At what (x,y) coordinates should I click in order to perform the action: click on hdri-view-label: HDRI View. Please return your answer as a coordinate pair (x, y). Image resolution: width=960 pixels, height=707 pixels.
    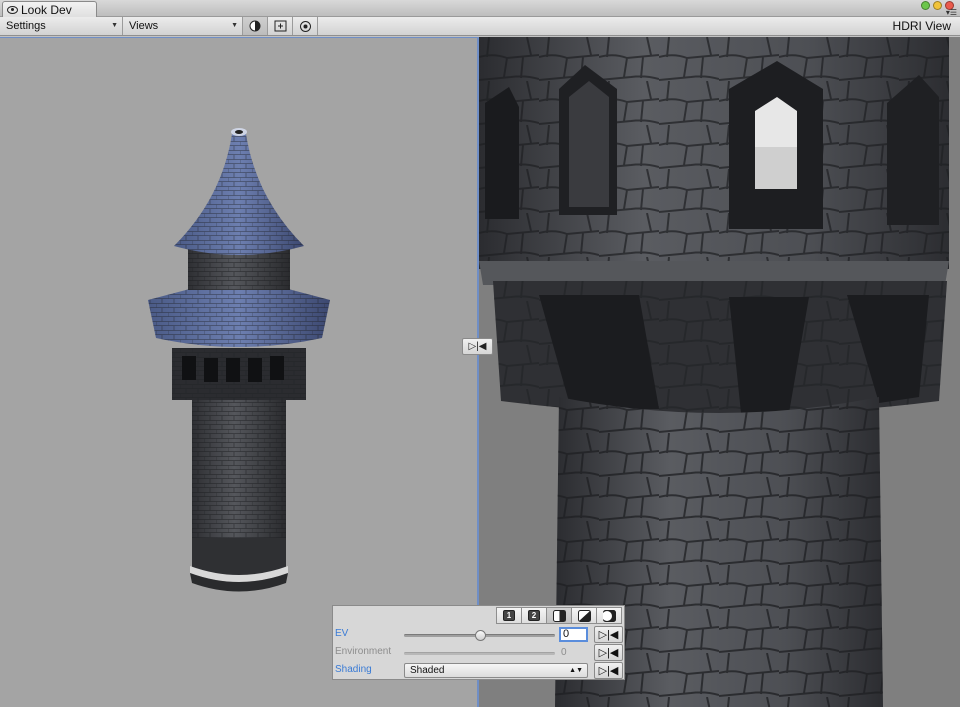
    Looking at the image, I should click on (922, 26).